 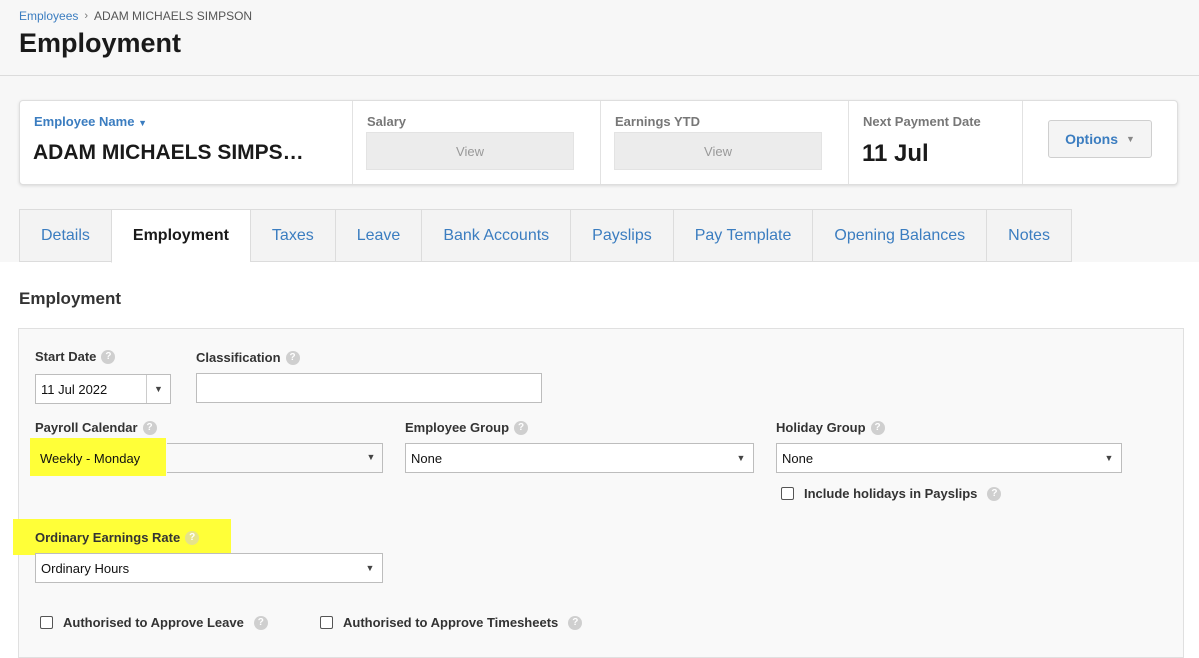 I want to click on approve-timesheets-checkbox, so click(x=326, y=622).